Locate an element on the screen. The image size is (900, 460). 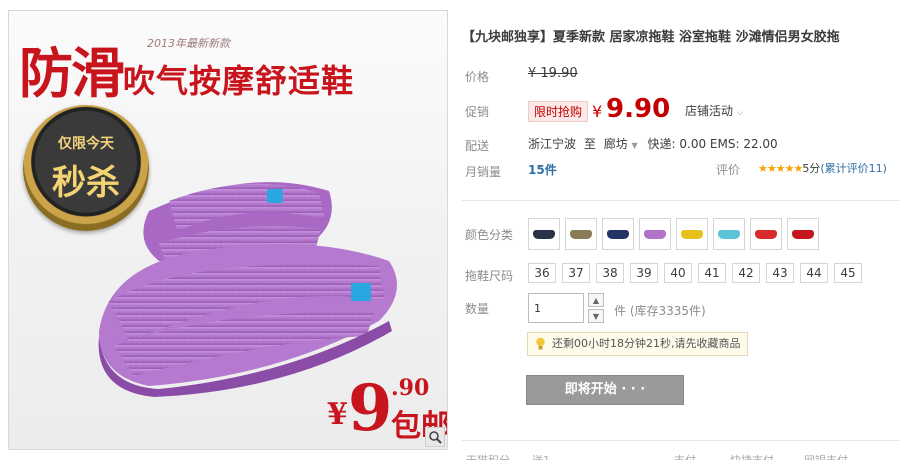
promo-price-yen: ¥ is located at coordinates (597, 111).